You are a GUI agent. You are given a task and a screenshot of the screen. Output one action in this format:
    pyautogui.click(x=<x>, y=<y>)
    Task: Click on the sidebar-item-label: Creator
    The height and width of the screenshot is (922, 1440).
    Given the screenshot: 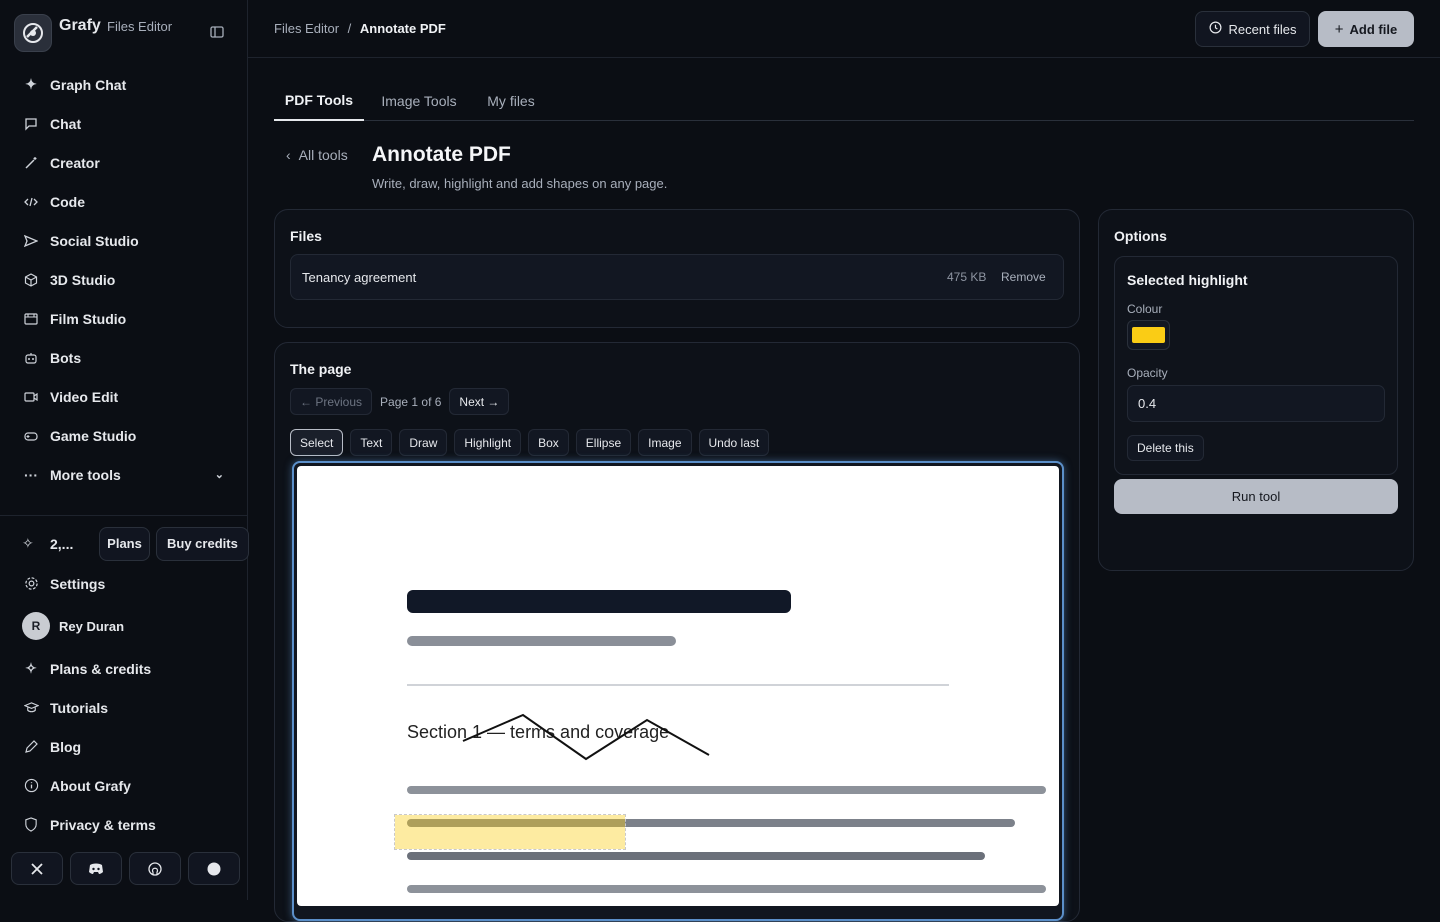 What is the action you would take?
    pyautogui.click(x=75, y=162)
    